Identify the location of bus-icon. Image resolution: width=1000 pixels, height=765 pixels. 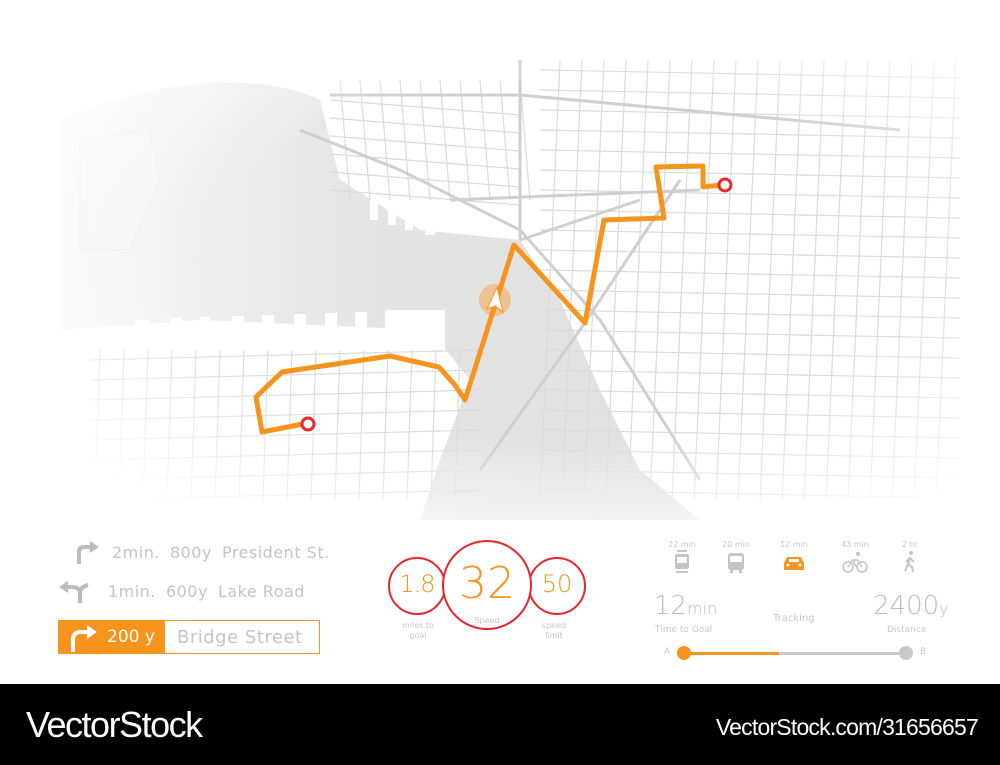
(736, 563).